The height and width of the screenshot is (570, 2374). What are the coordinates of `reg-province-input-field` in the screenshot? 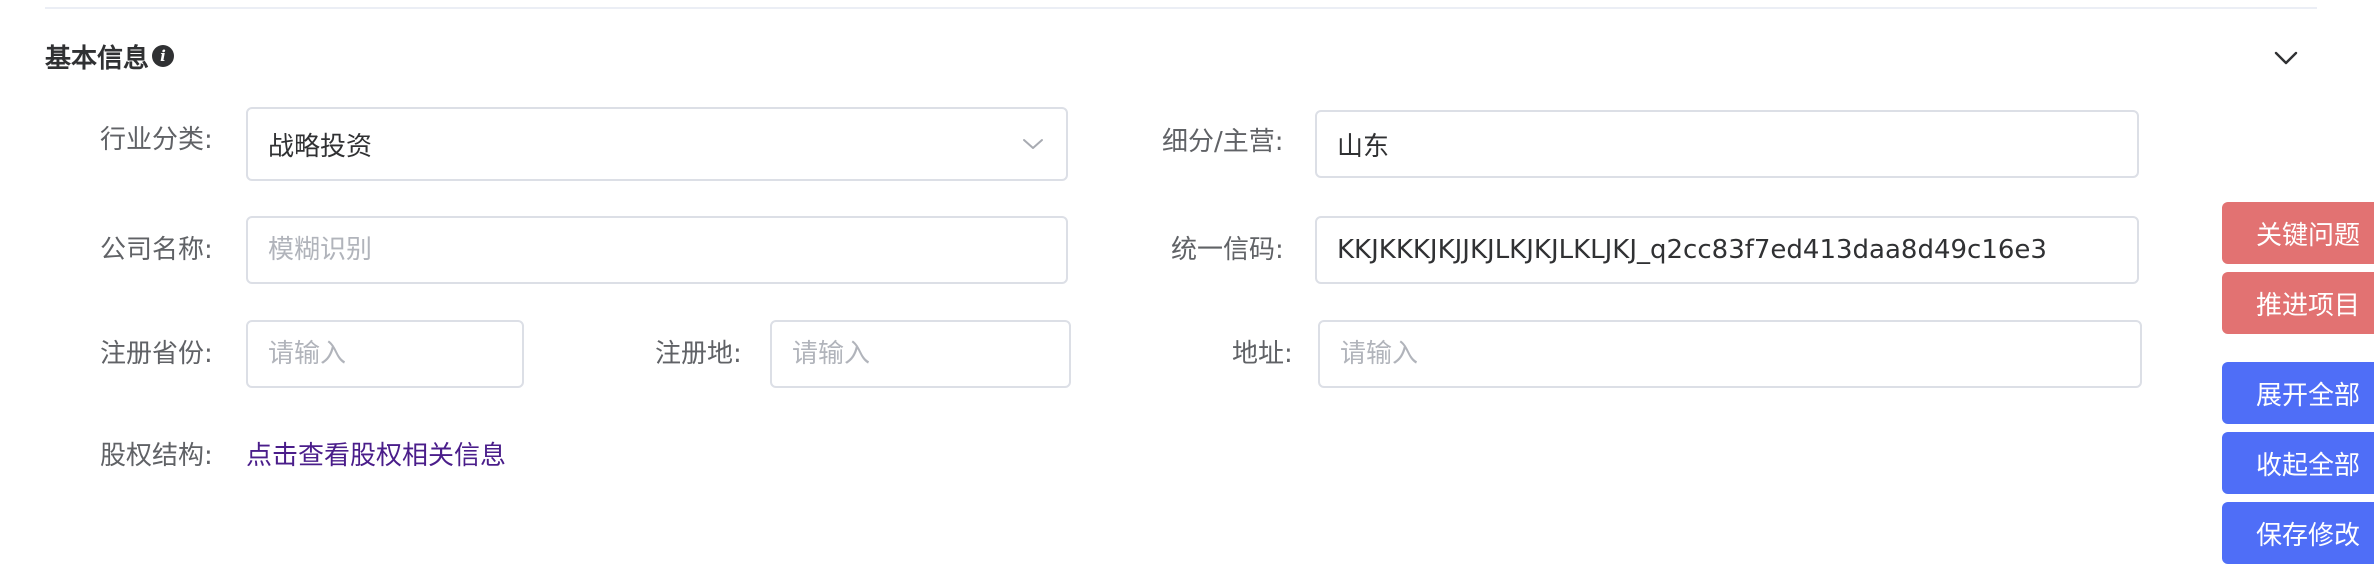 It's located at (385, 354).